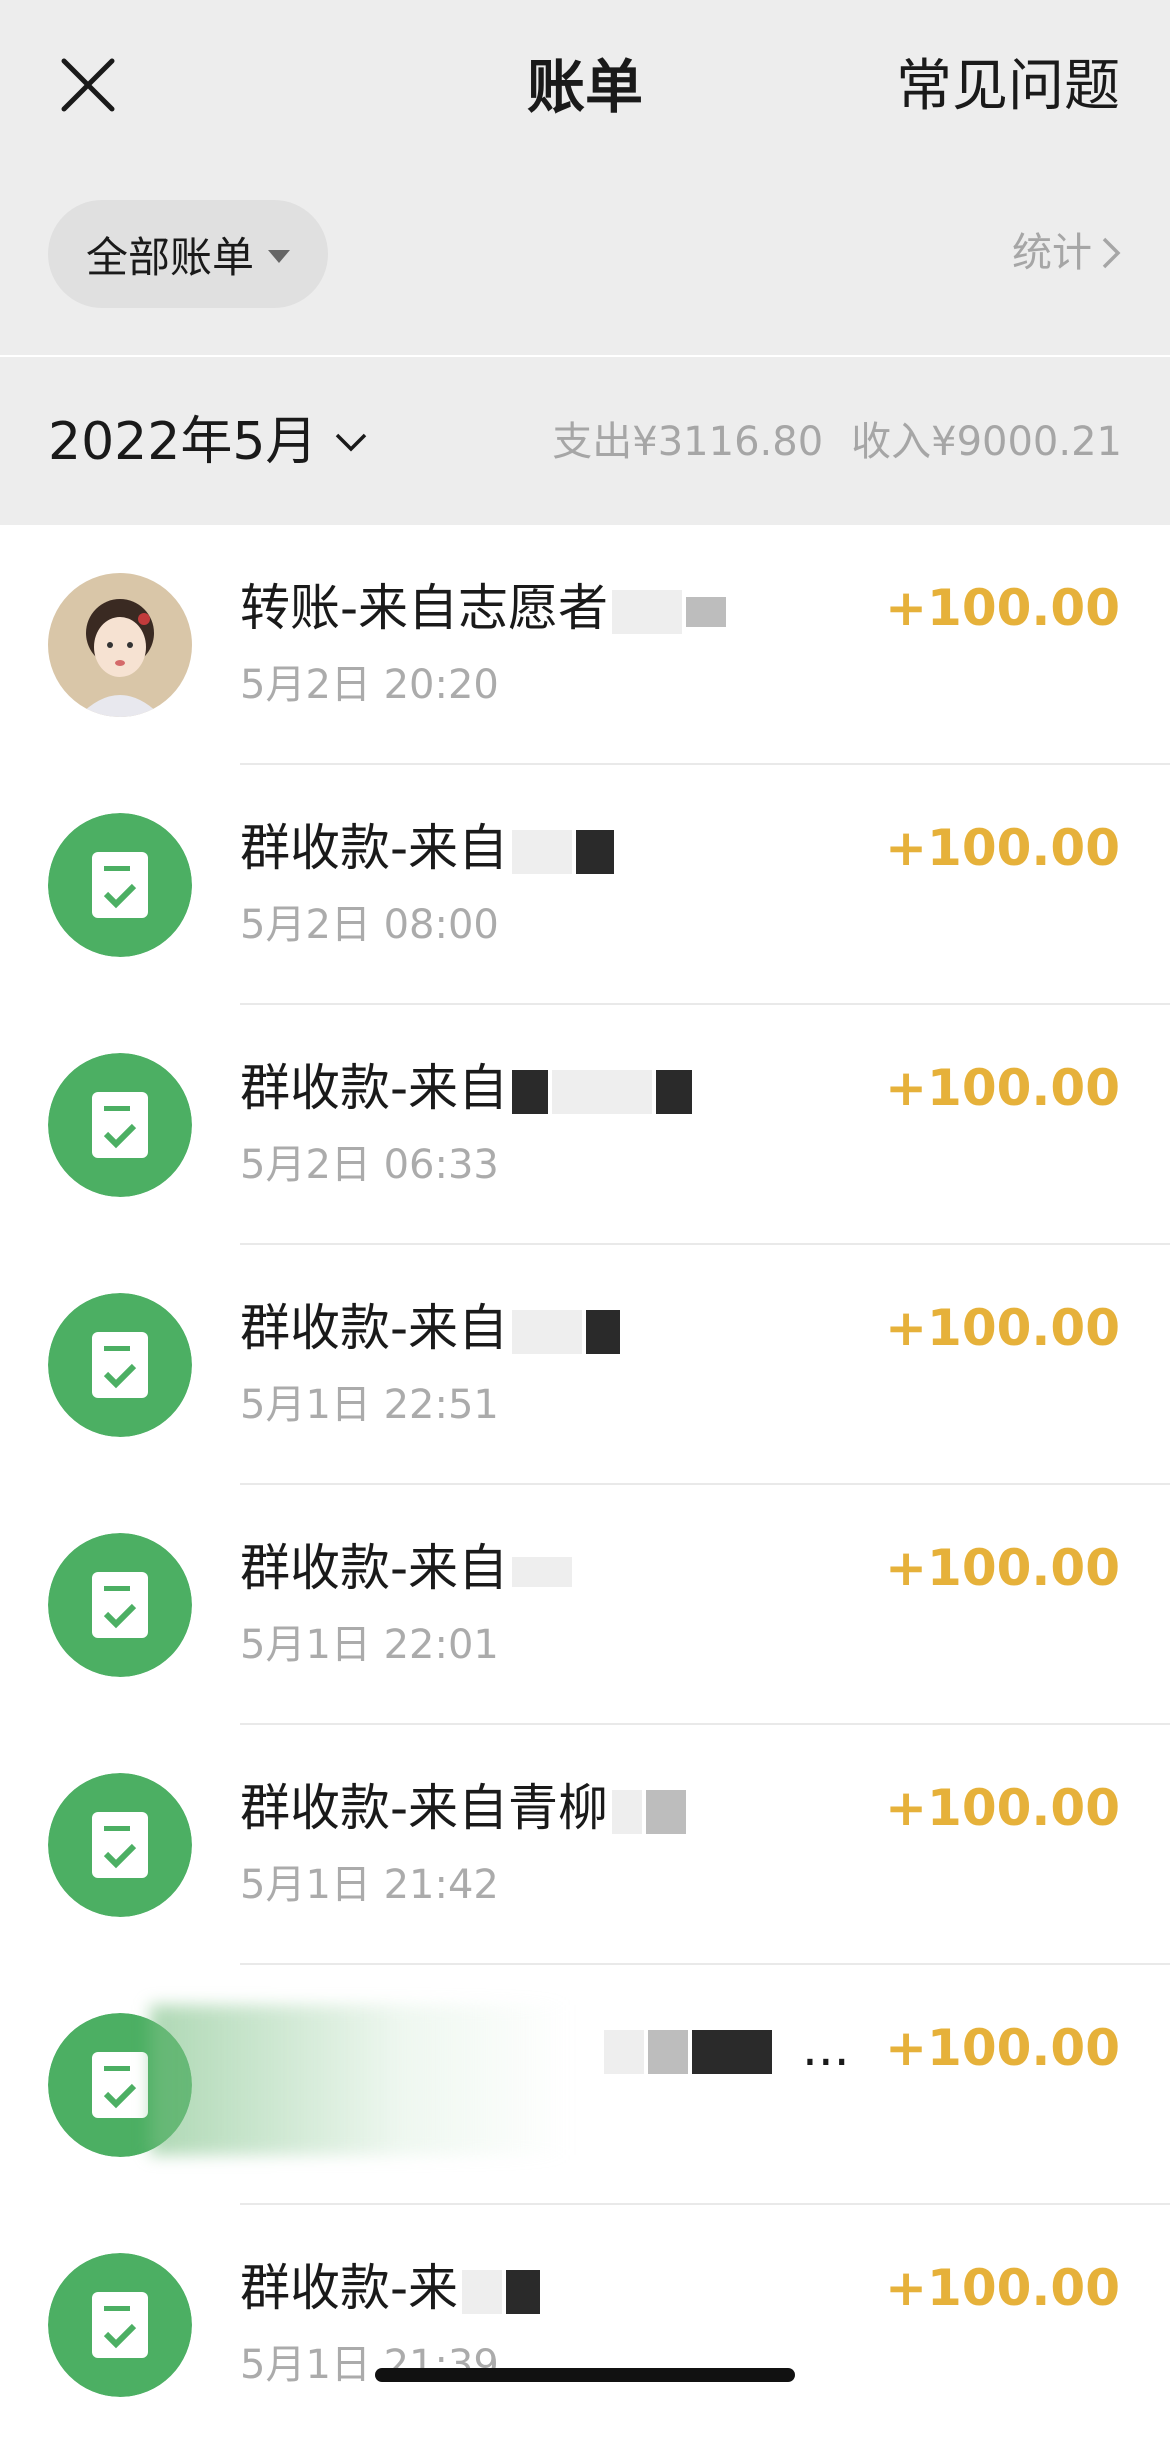 This screenshot has width=1170, height=2445. Describe the element at coordinates (986, 442) in the screenshot. I see `income-total: 收入¥9000.21` at that location.